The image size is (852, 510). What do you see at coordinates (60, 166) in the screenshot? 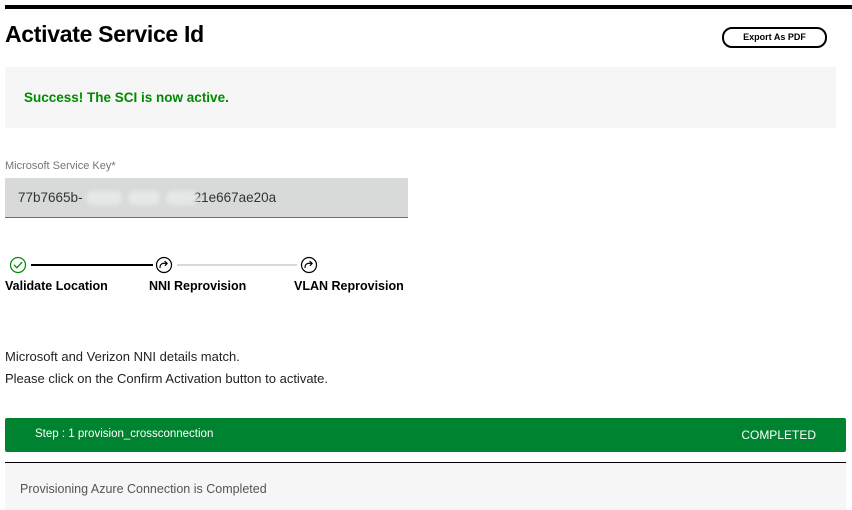
I see `service-key-label: Microsoft Service Key*` at bounding box center [60, 166].